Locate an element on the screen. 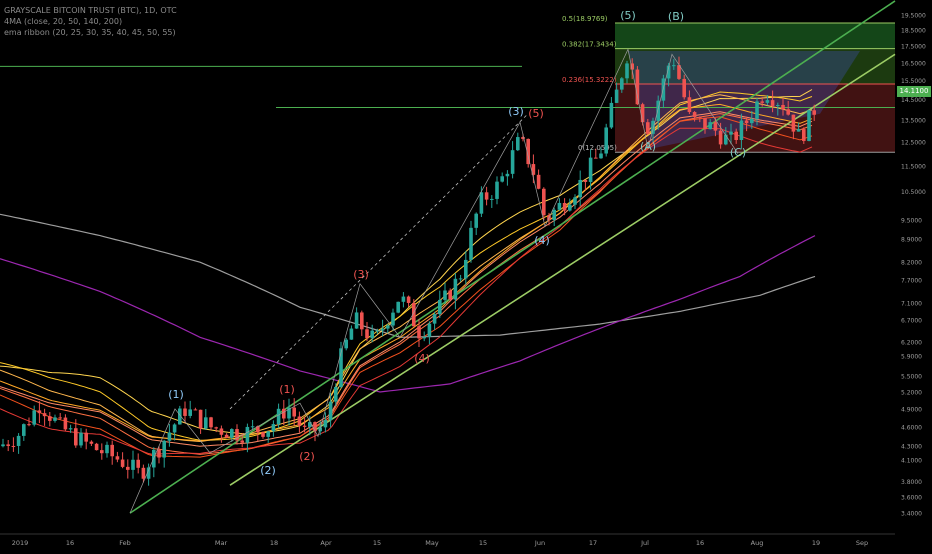  legend-title: GRAYSCALE BITCOIN TRUST (BTC), 1D, OTC is located at coordinates (90, 10).